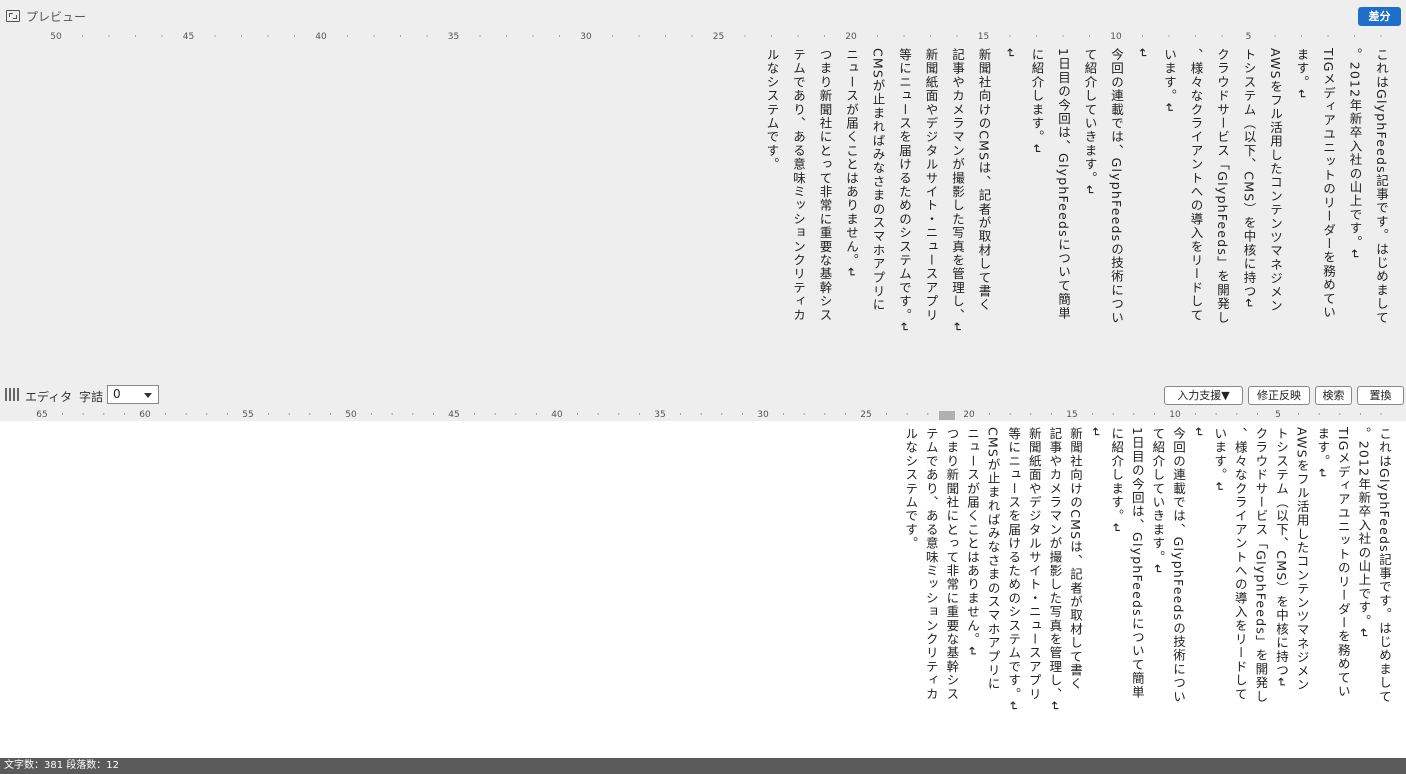 The width and height of the screenshot is (1406, 774). I want to click on chevron-down-icon, so click(148, 395).